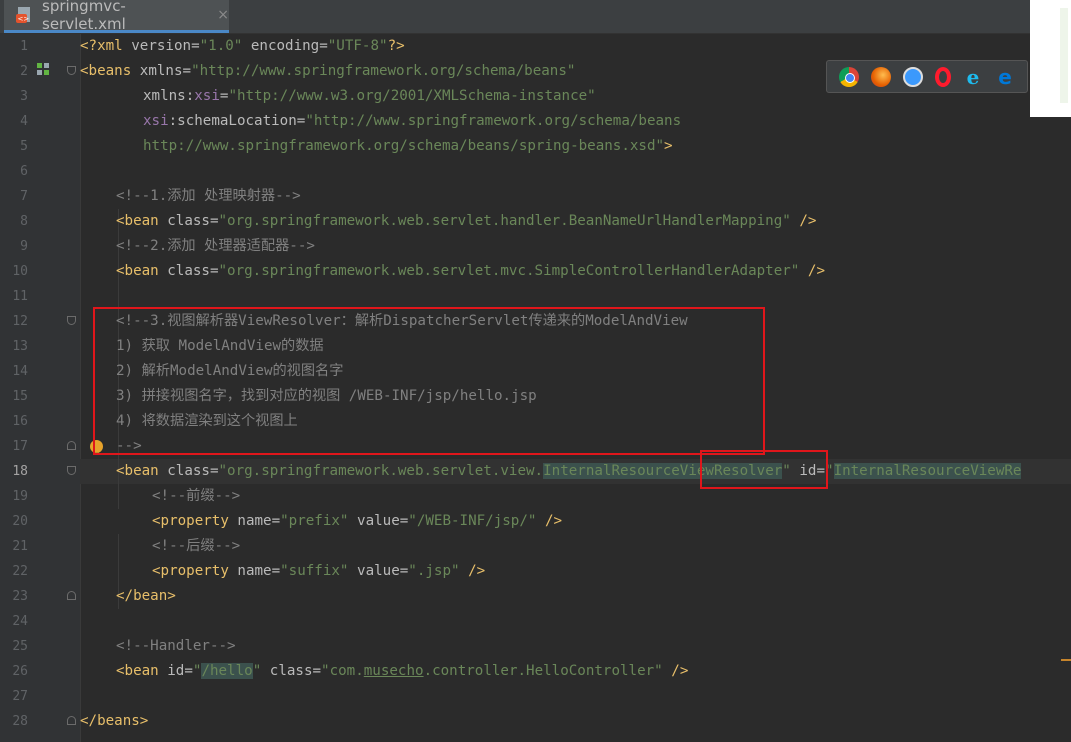  I want to click on line-number: 13, so click(20, 346).